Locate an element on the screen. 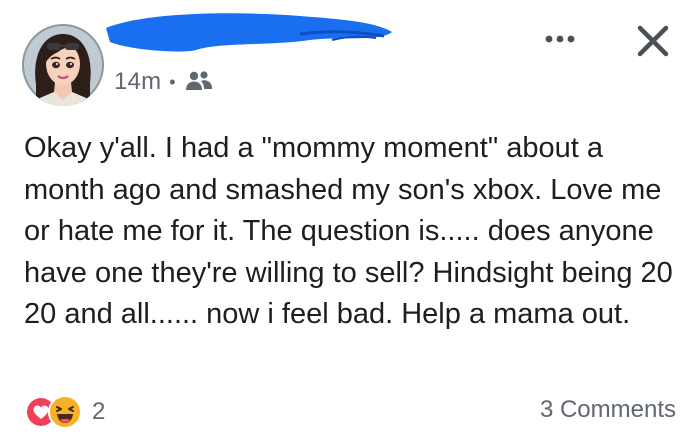  profile-avatar is located at coordinates (63, 65).